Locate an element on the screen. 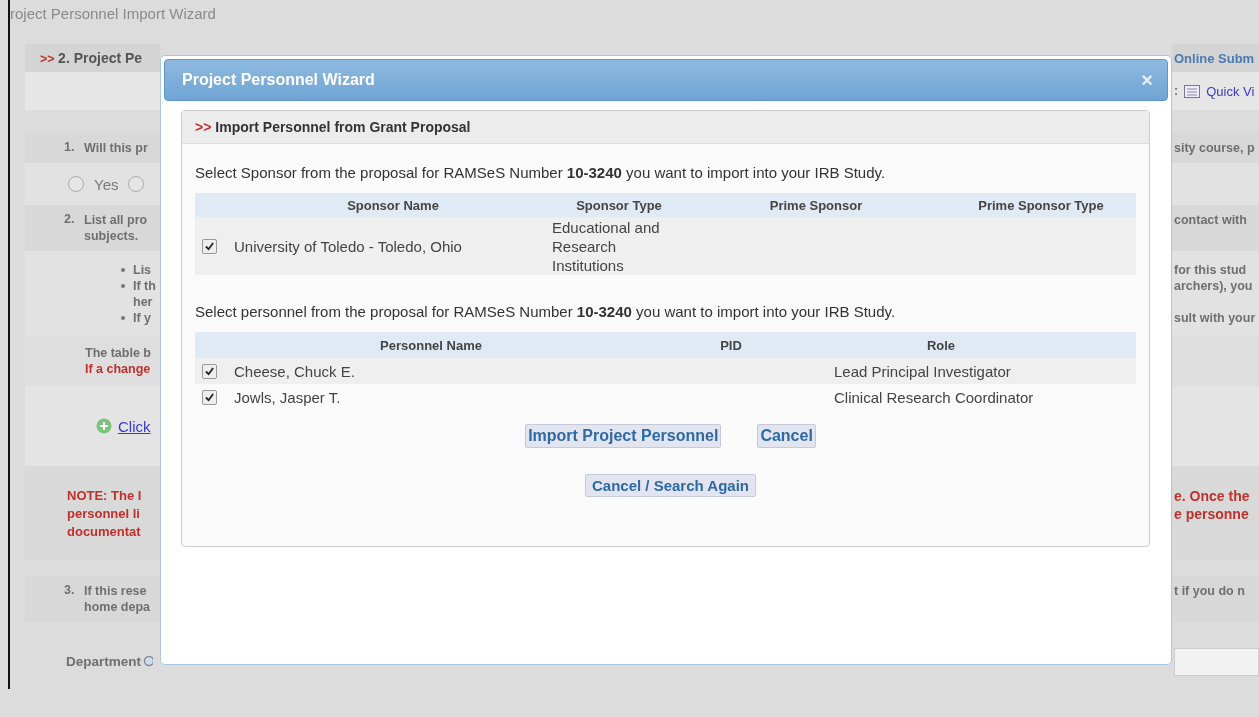  question-text: List all pro is located at coordinates (116, 220).